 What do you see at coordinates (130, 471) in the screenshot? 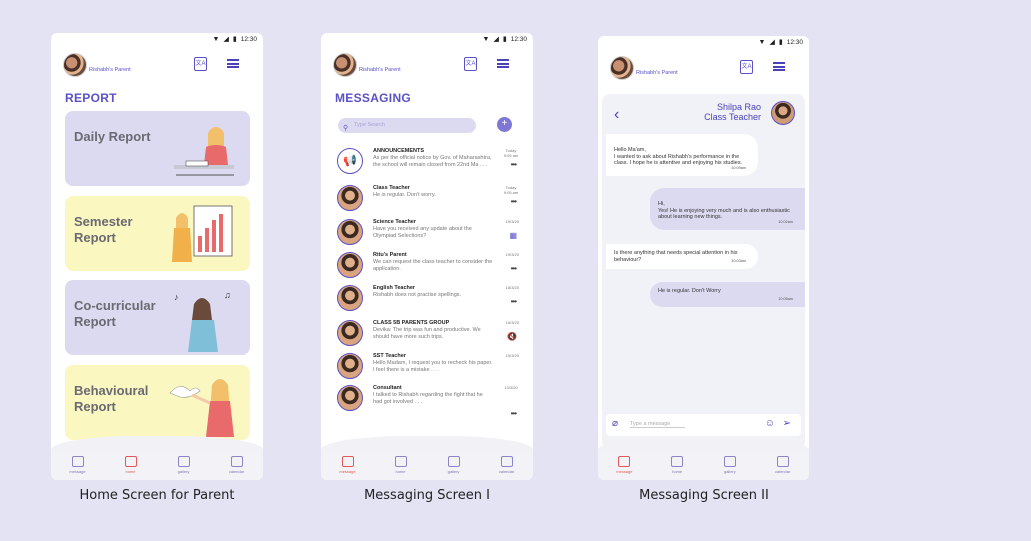
I see `nav-label: home` at bounding box center [130, 471].